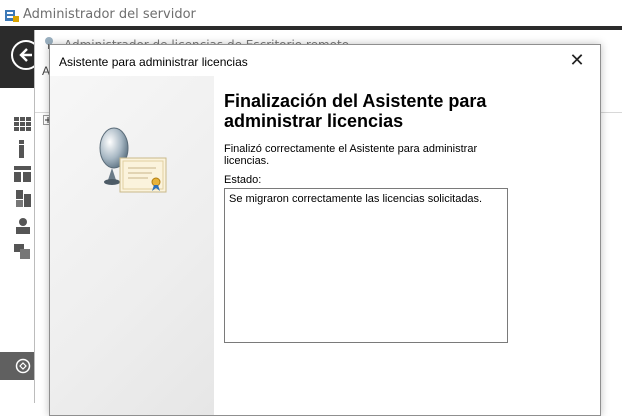 This screenshot has width=622, height=416. I want to click on status-label: Estado:, so click(243, 180).